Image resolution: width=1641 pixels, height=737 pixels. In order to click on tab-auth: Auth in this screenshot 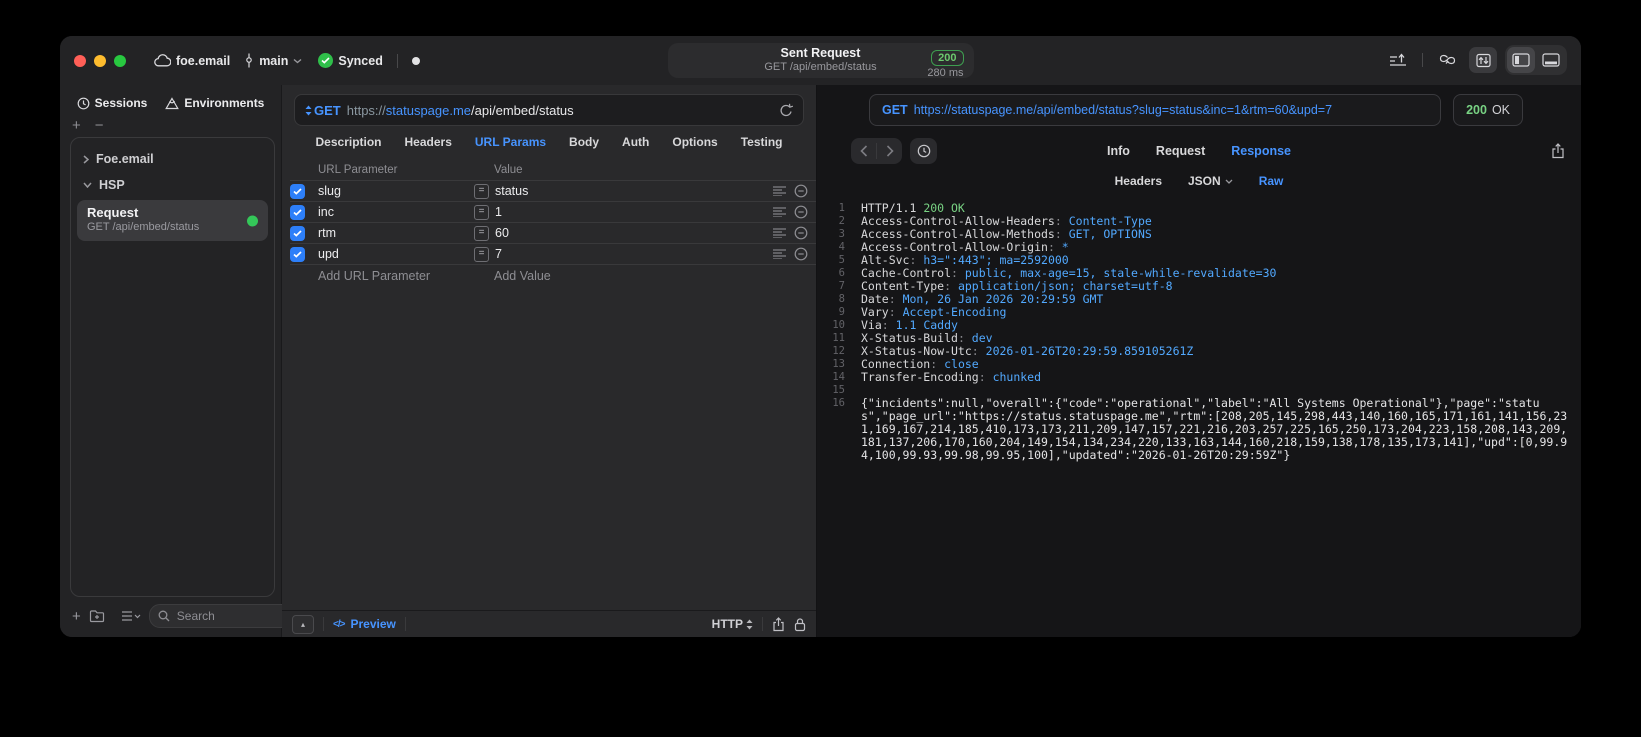, I will do `click(635, 142)`.